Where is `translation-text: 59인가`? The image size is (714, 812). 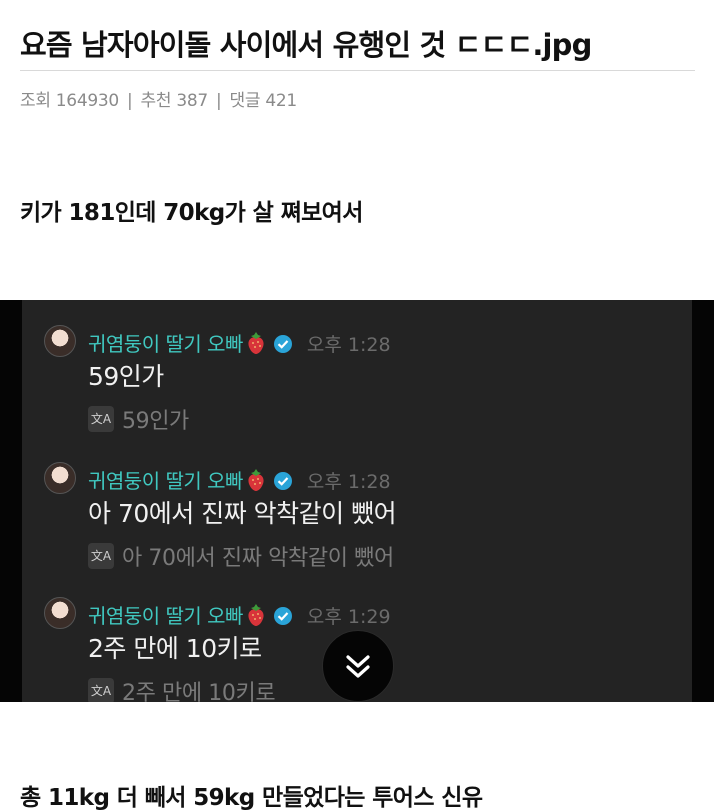
translation-text: 59인가 is located at coordinates (155, 421).